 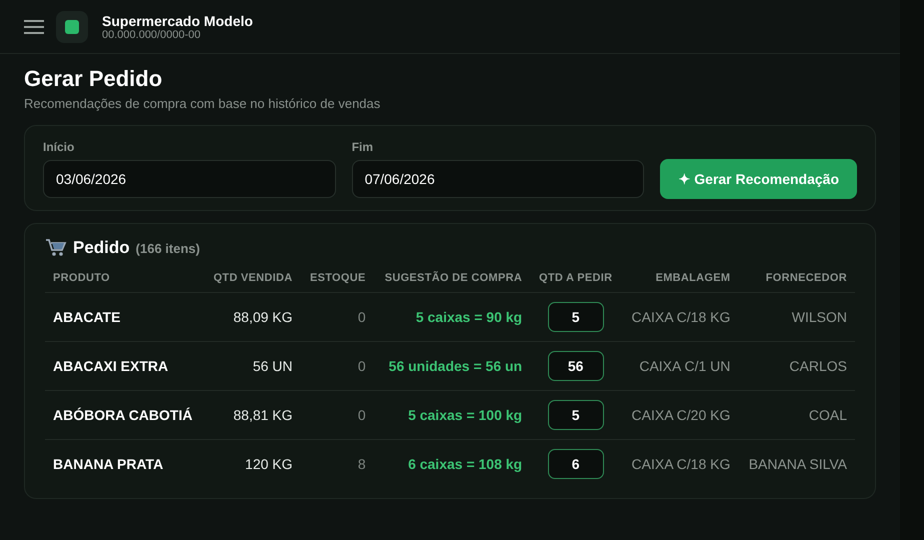 I want to click on page-subtitle: Recomendações de compra com base no histórico de vendas, so click(x=203, y=103).